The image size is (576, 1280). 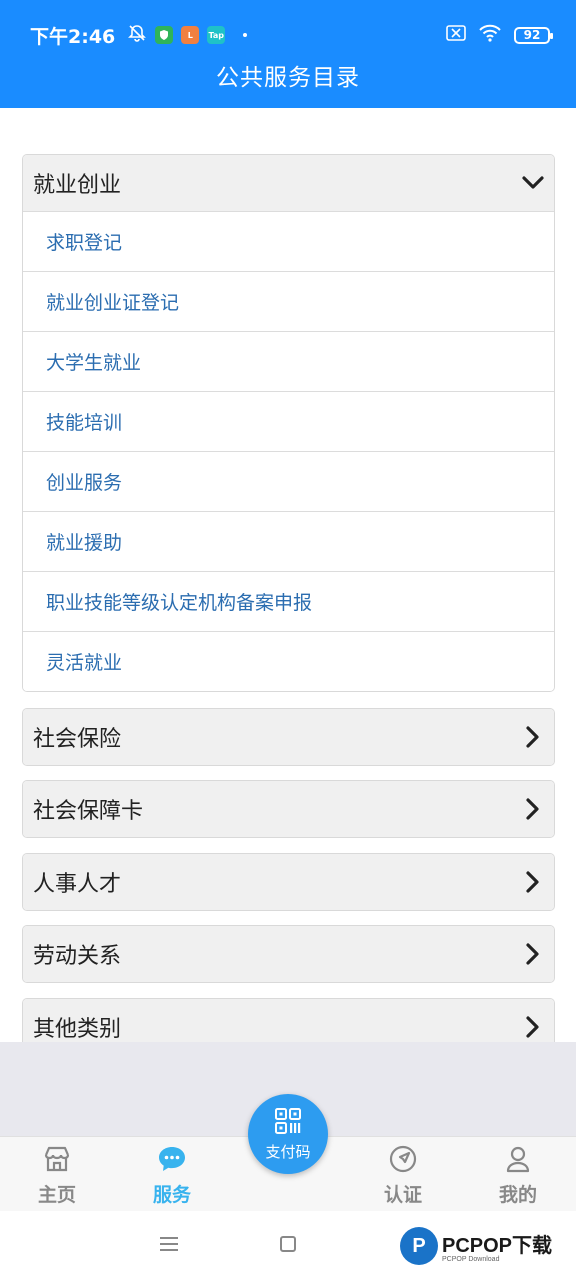 I want to click on panel-personnel-talent: 人事人才, so click(x=288, y=882).